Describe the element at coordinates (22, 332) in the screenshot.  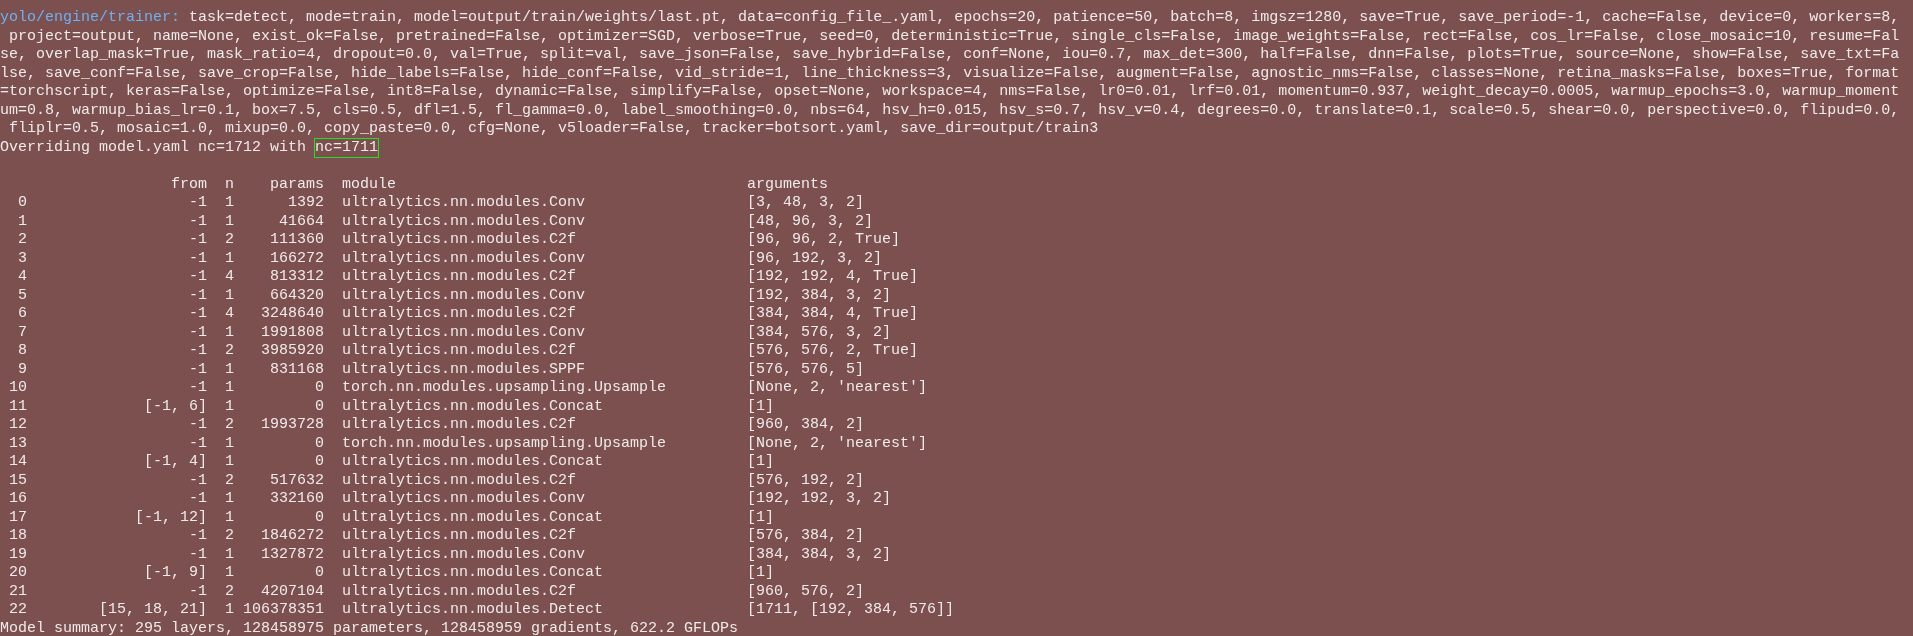
I see `table-cell: 7` at that location.